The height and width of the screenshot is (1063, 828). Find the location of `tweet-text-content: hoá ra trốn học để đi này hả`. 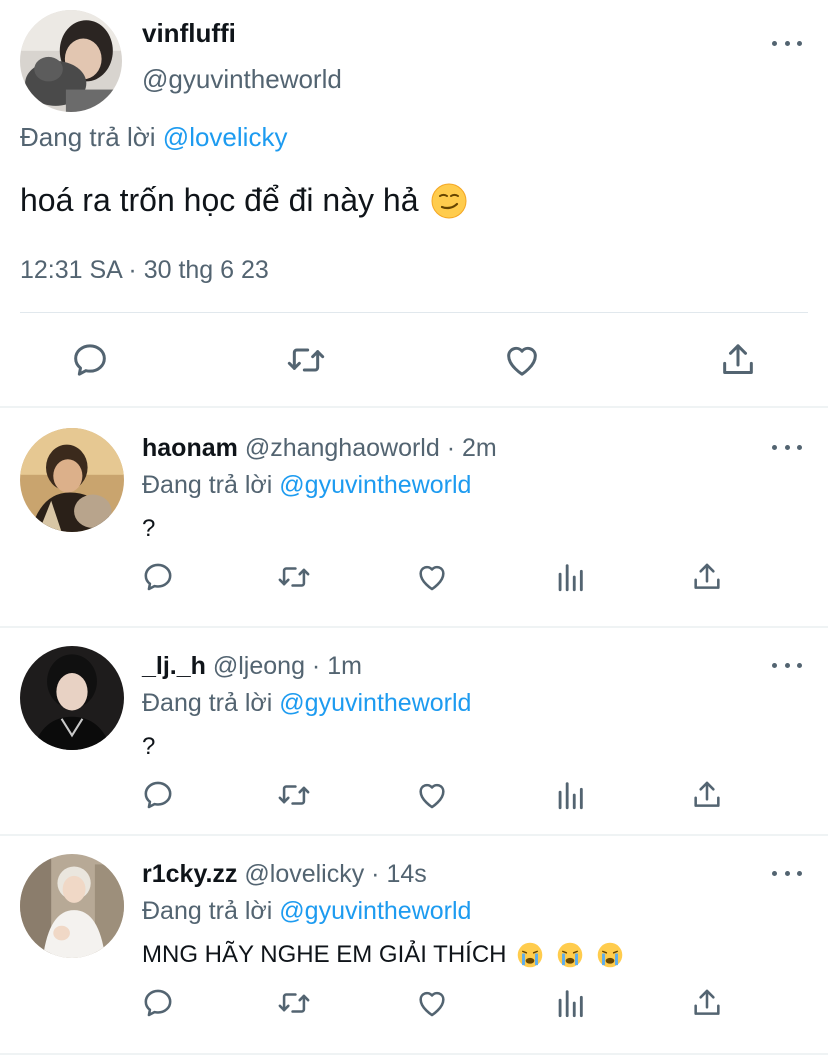

tweet-text-content: hoá ra trốn học để đi này hả is located at coordinates (219, 200).